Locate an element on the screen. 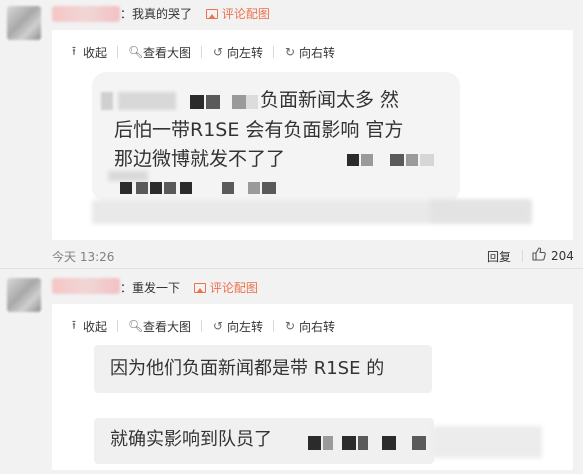 The image size is (583, 474). comment-body: ：重发一下 is located at coordinates (150, 288).